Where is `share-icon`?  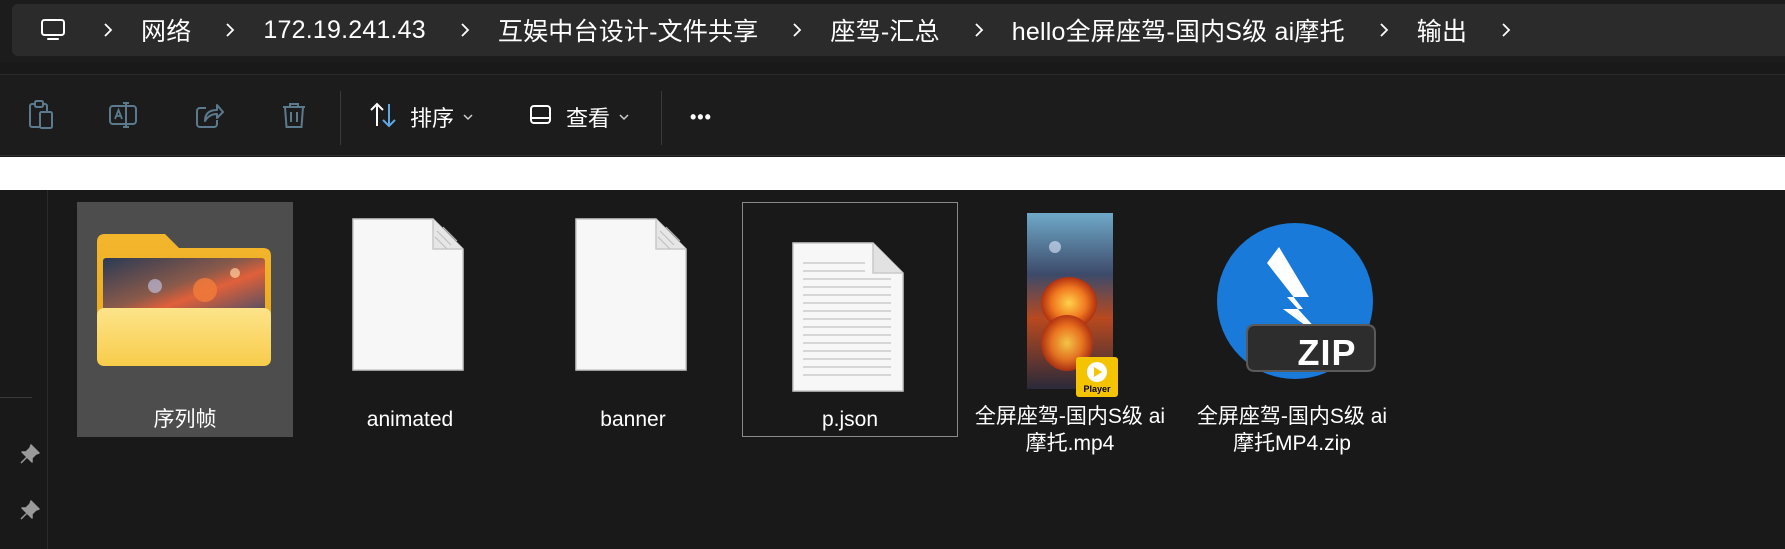
share-icon is located at coordinates (209, 117).